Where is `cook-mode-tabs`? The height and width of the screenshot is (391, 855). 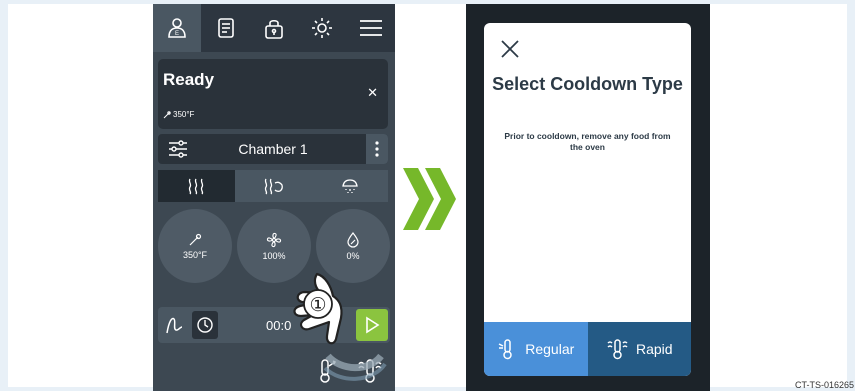 cook-mode-tabs is located at coordinates (273, 186).